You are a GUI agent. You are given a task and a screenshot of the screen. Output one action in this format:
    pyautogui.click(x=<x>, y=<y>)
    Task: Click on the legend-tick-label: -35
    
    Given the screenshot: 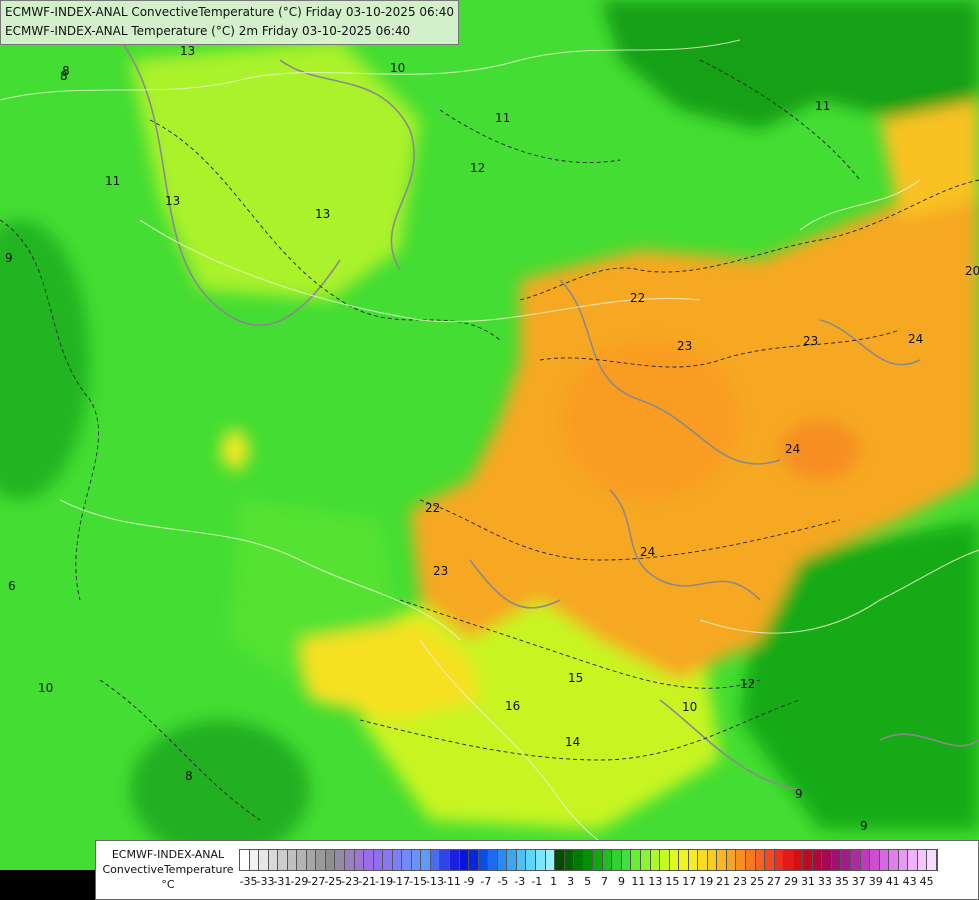 What is the action you would take?
    pyautogui.click(x=248, y=881)
    